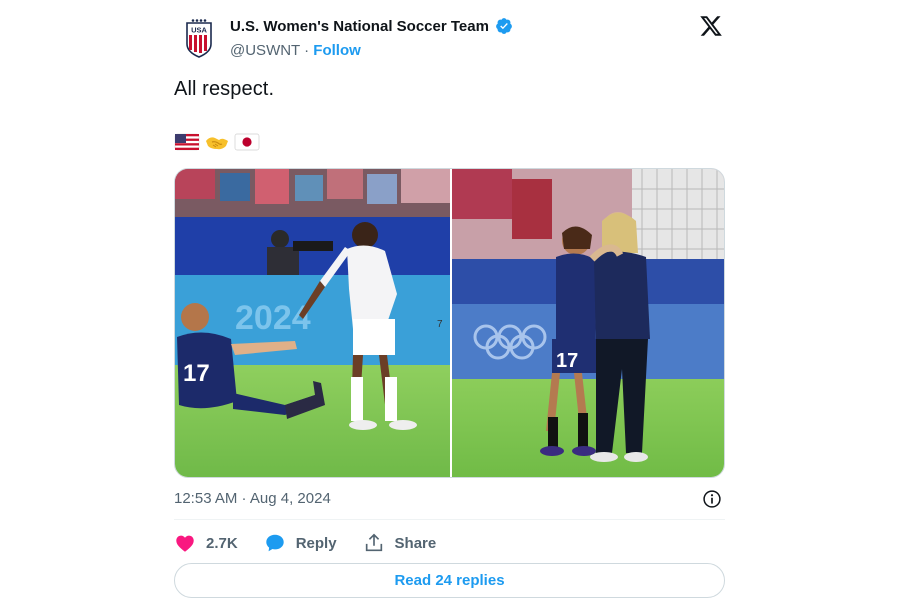  What do you see at coordinates (199, 30) in the screenshot?
I see `avatar-text: USA` at bounding box center [199, 30].